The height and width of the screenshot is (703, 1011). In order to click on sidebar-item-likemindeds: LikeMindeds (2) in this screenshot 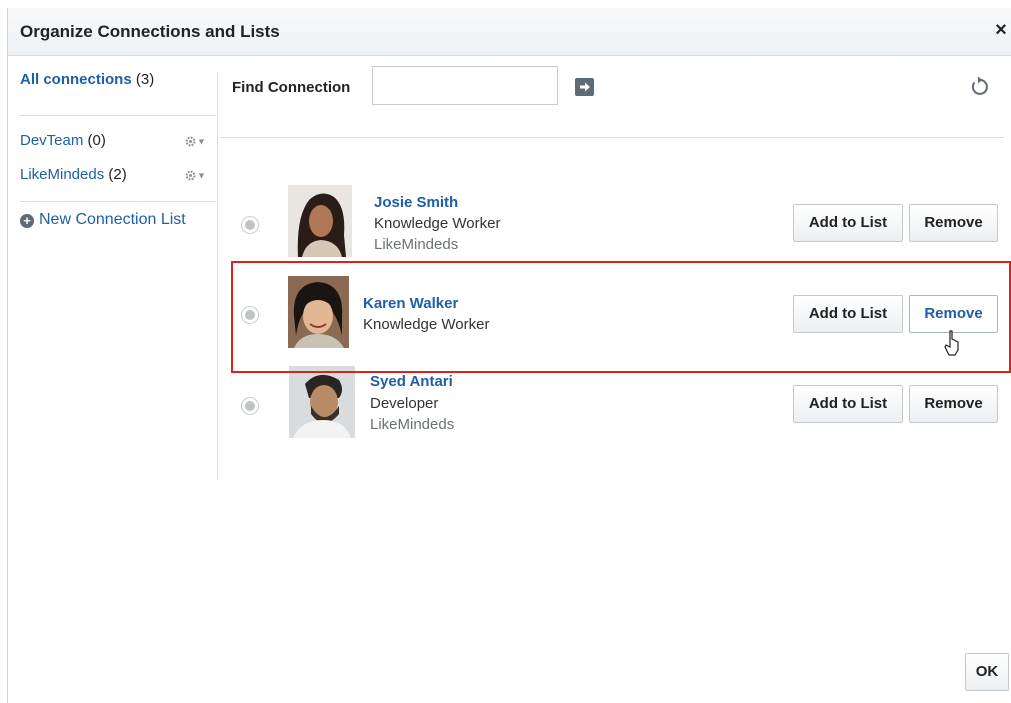, I will do `click(73, 174)`.